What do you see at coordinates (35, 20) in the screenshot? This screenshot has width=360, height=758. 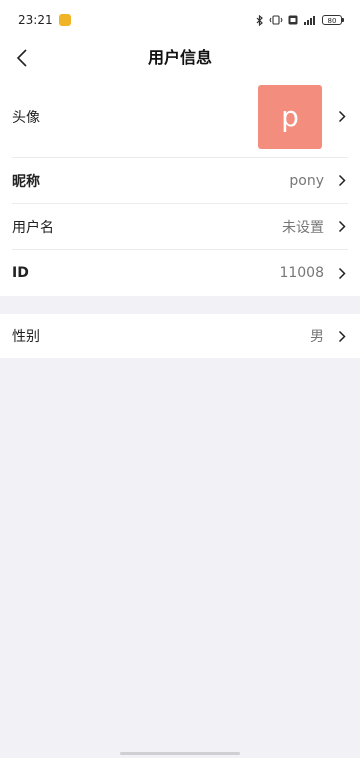 I see `status-time: 23:21` at bounding box center [35, 20].